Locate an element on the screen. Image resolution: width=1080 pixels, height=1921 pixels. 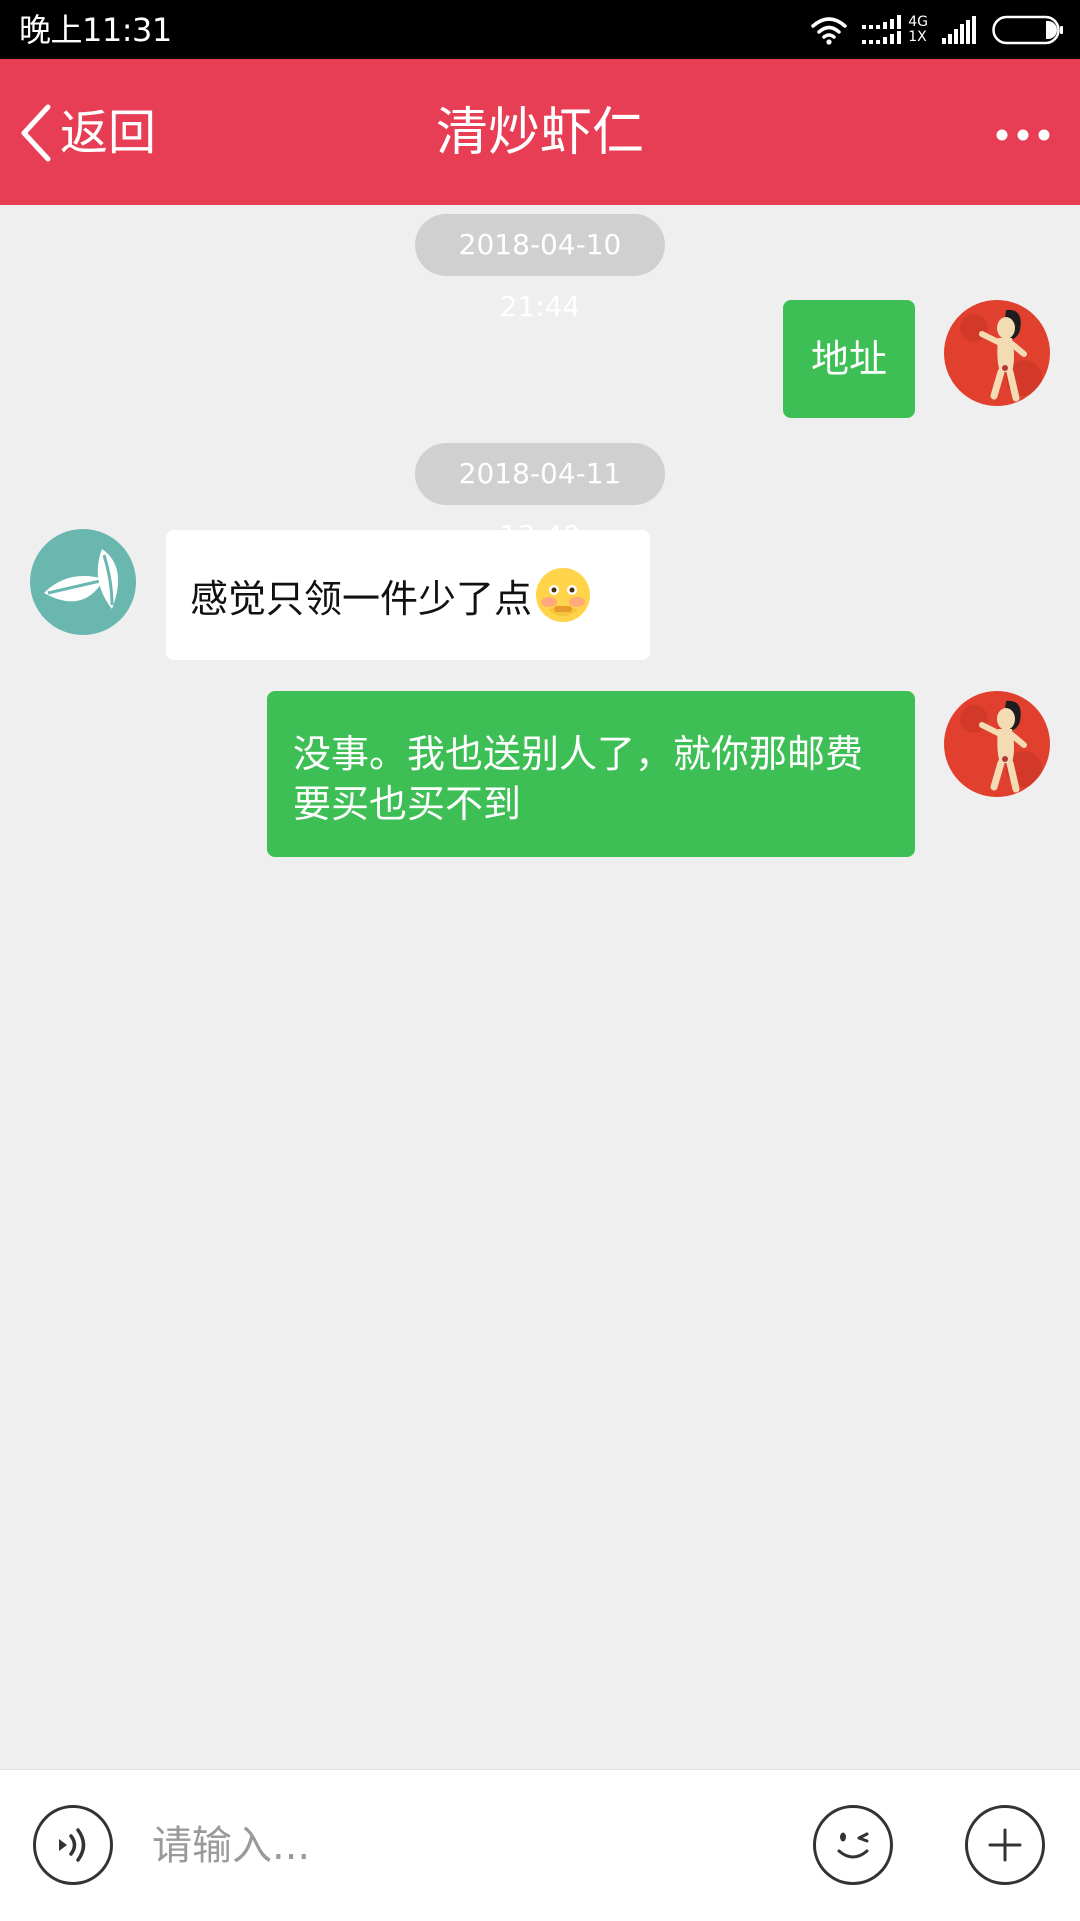
chevron-left-icon is located at coordinates (36, 133).